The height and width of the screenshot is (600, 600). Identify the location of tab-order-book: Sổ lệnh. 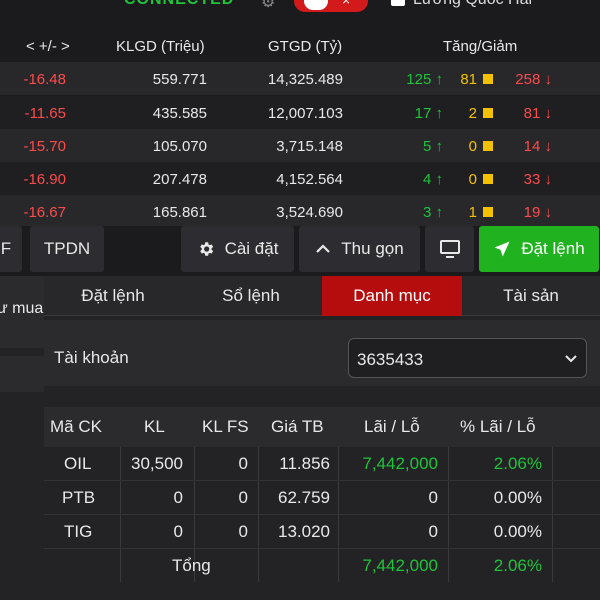
(251, 296).